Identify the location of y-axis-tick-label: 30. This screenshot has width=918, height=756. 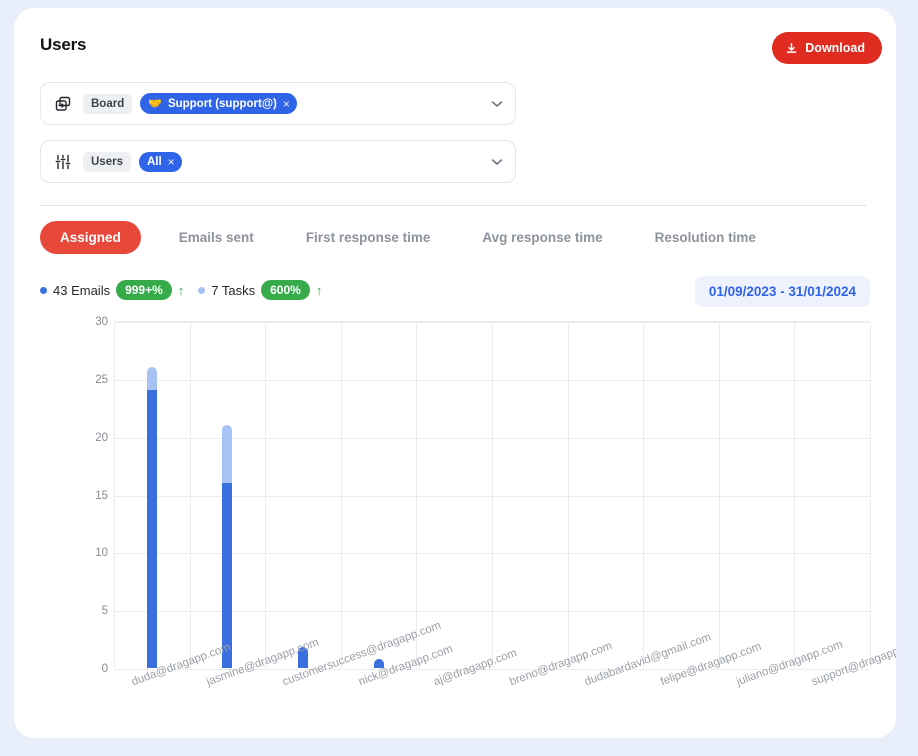
(101, 322).